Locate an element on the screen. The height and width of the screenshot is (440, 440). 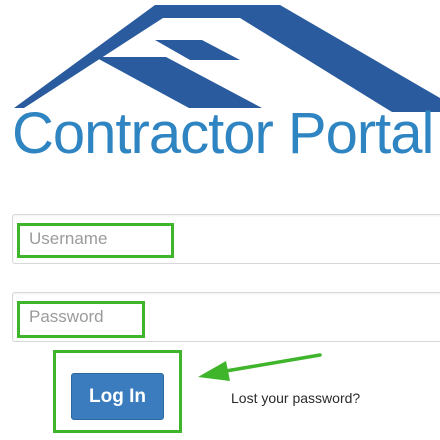
password-field-frame is located at coordinates (226, 317).